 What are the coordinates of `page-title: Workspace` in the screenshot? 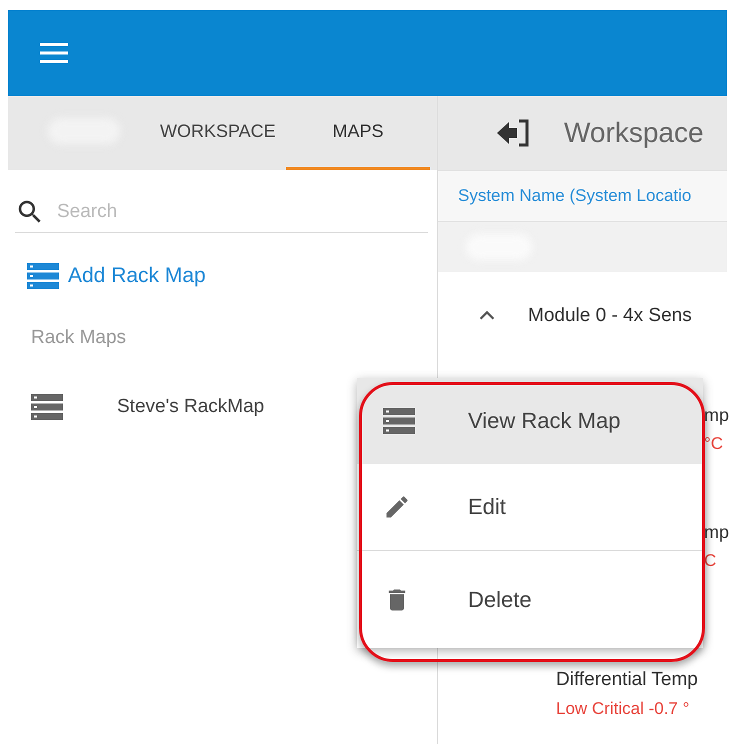 It's located at (634, 133).